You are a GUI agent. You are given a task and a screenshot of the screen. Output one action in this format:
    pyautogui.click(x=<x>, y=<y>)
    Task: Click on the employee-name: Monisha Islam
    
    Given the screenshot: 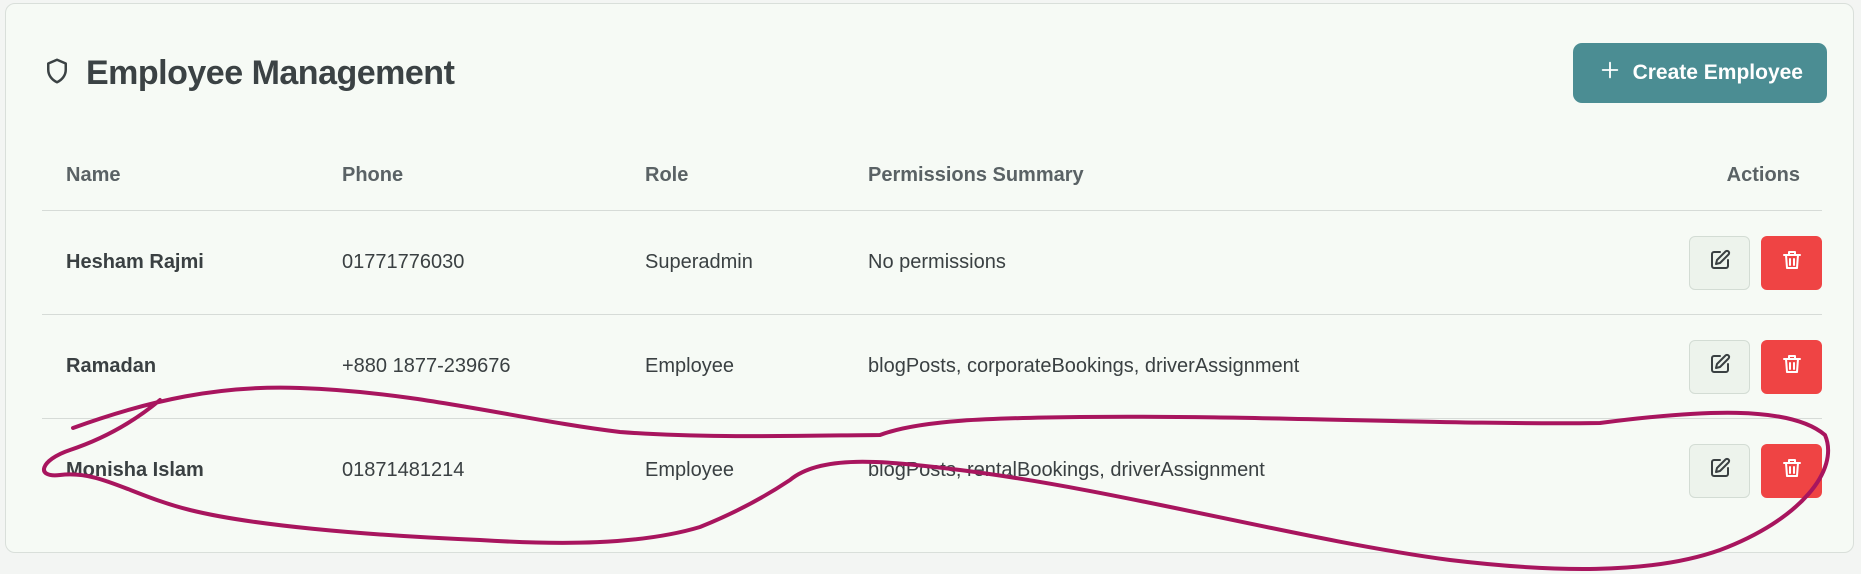 What is the action you would take?
    pyautogui.click(x=135, y=470)
    